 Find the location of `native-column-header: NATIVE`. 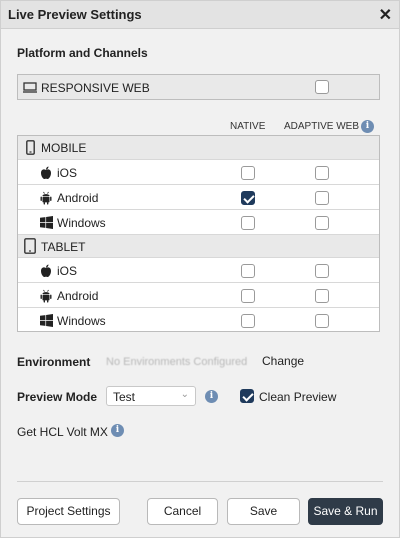

native-column-header: NATIVE is located at coordinates (248, 126).